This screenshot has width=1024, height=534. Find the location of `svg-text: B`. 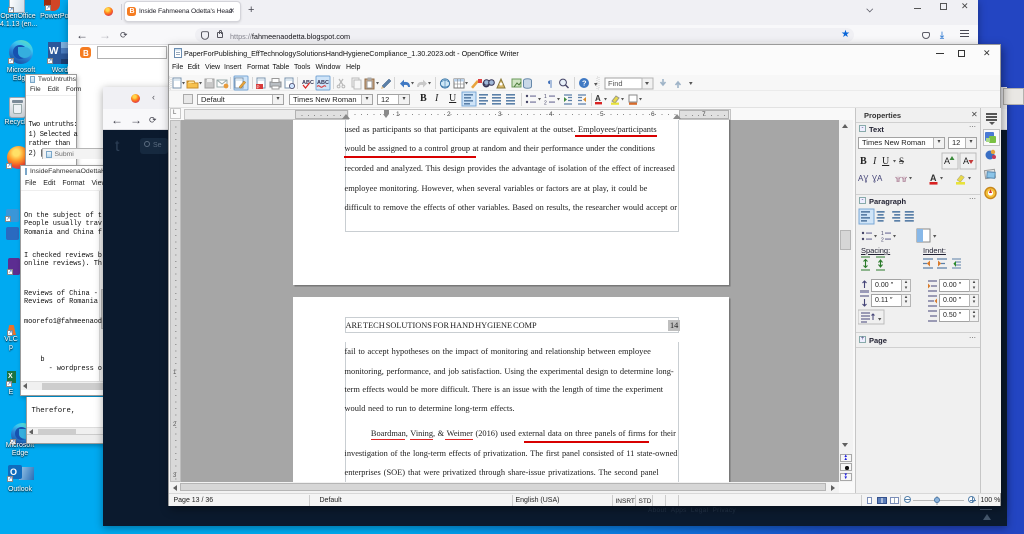

svg-text: B is located at coordinates (863, 161).